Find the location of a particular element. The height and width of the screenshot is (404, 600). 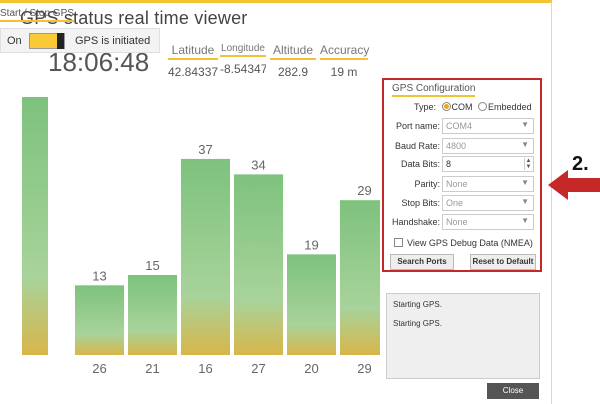

stop-bits-label: Stop Bits: is located at coordinates (420, 203).